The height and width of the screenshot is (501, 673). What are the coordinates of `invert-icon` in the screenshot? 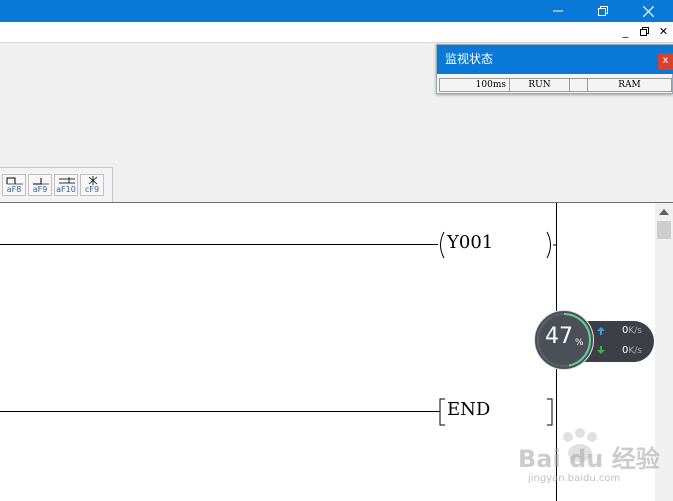 It's located at (93, 180).